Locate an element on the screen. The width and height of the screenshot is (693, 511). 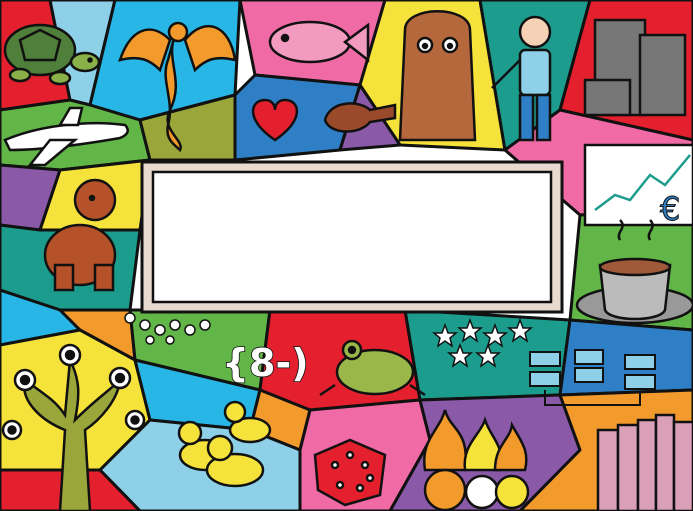
books-icon is located at coordinates (644, 462).